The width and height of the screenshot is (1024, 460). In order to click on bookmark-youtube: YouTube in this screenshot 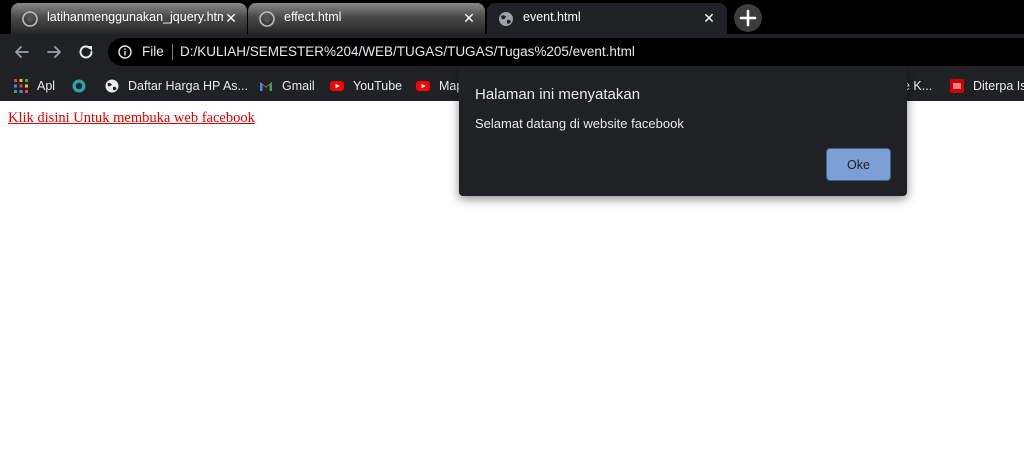, I will do `click(366, 86)`.